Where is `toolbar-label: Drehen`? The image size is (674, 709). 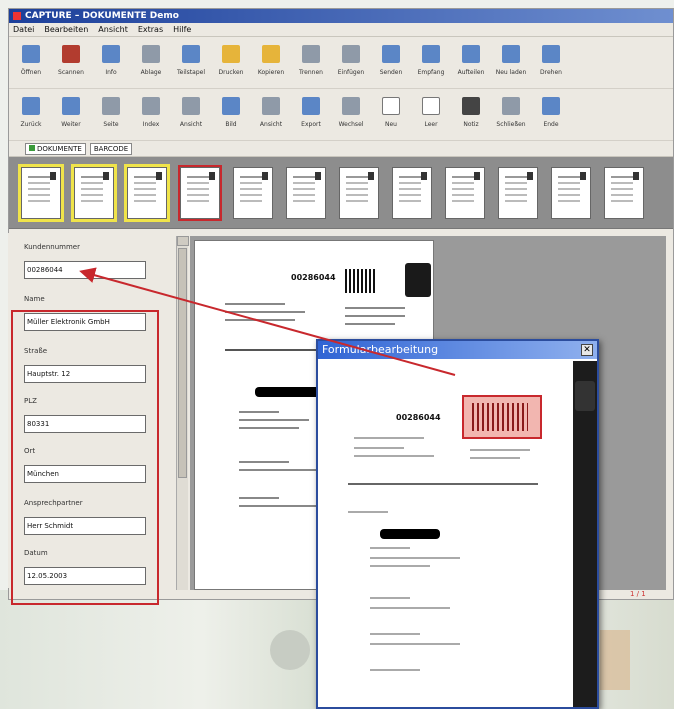
toolbar-label: Drehen is located at coordinates (551, 72).